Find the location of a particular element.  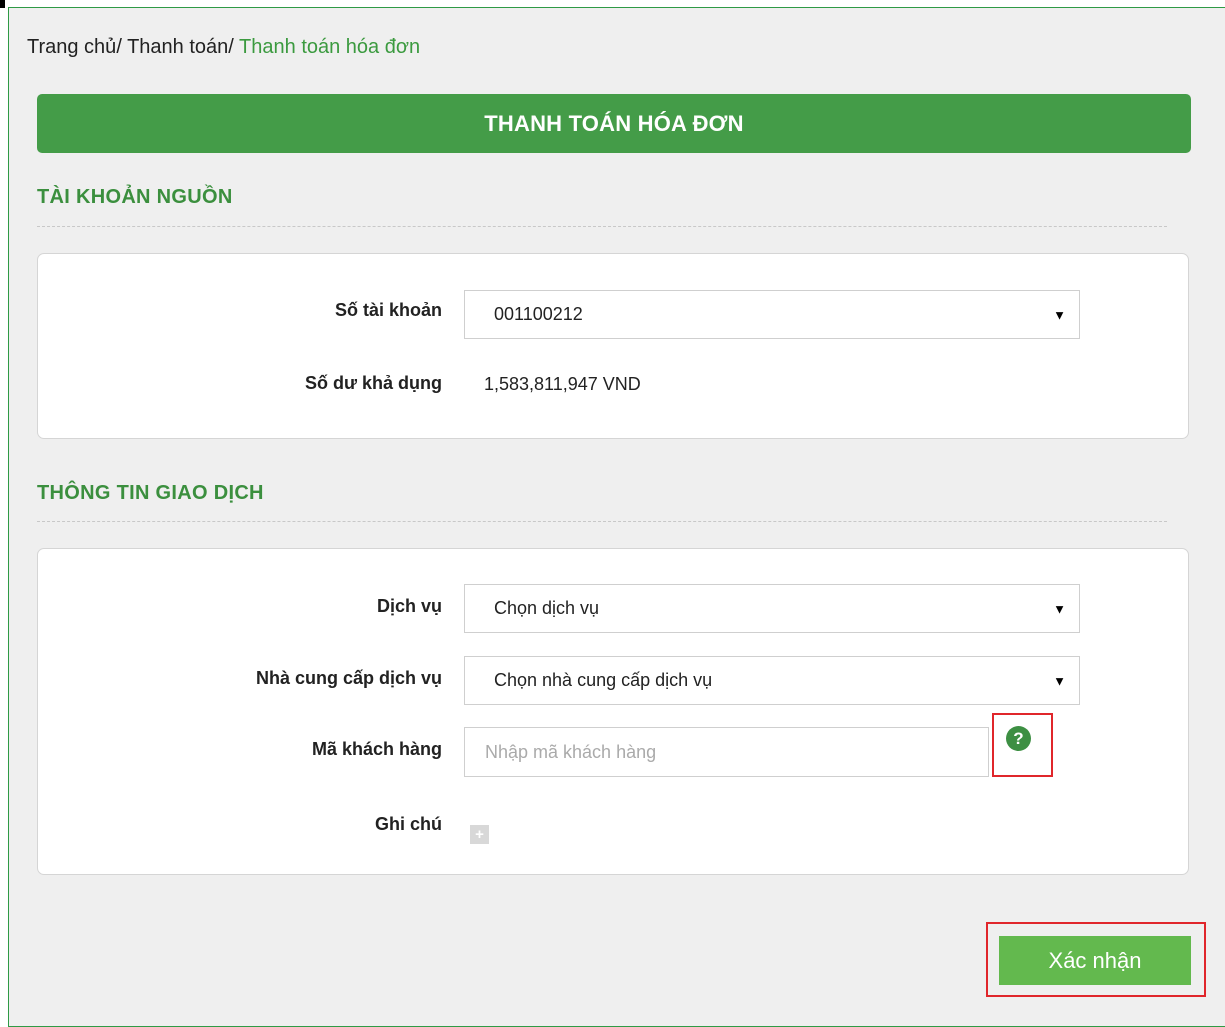

breadcrumb-payment: Thanh toán is located at coordinates (177, 47).